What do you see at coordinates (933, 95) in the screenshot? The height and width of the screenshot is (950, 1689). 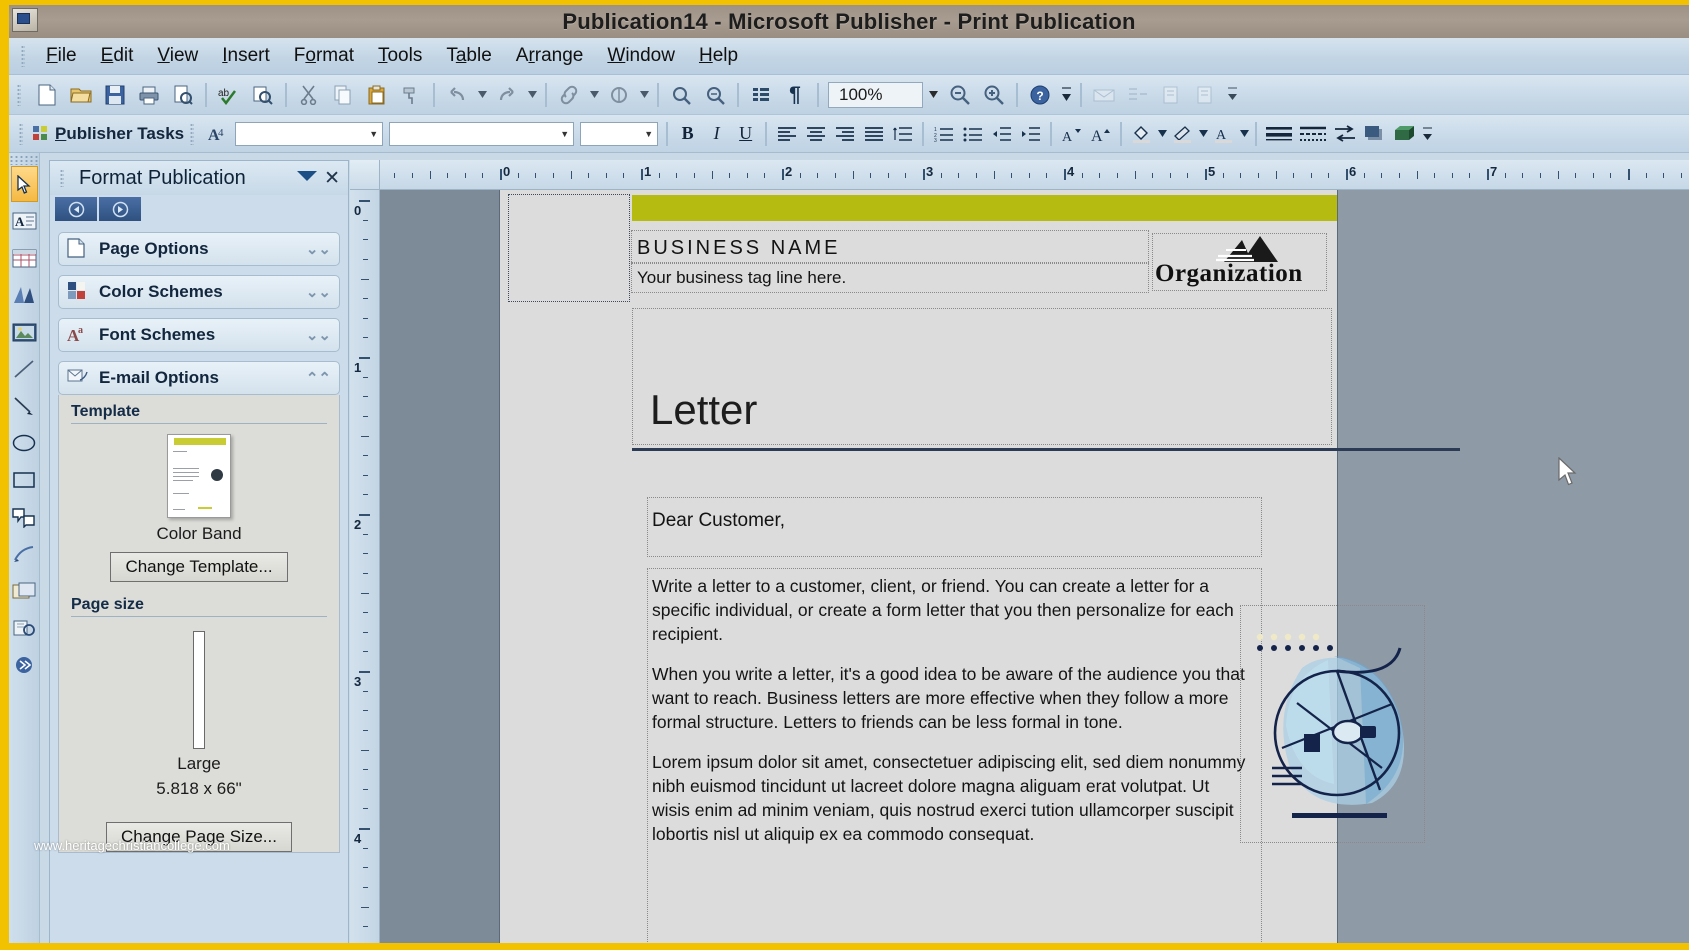 I see `zoom-dropdown-icon` at bounding box center [933, 95].